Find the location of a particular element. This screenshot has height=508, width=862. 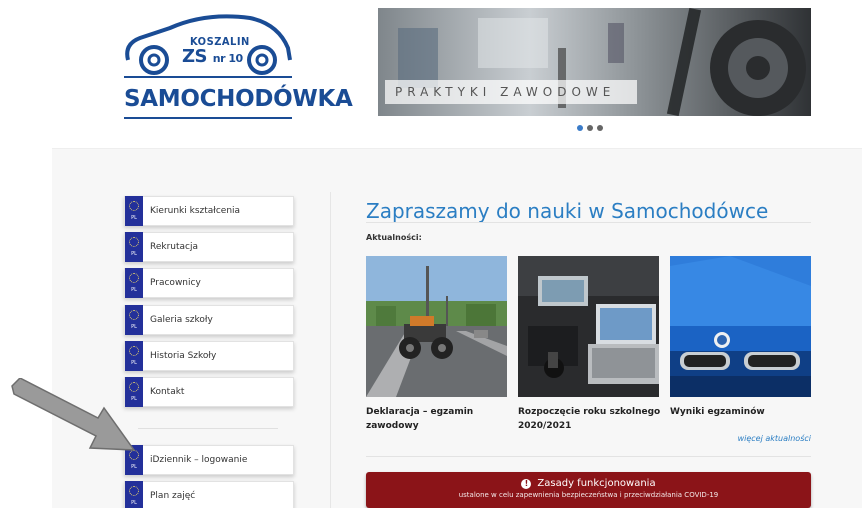

pointer-arrow-icon is located at coordinates (73, 414).